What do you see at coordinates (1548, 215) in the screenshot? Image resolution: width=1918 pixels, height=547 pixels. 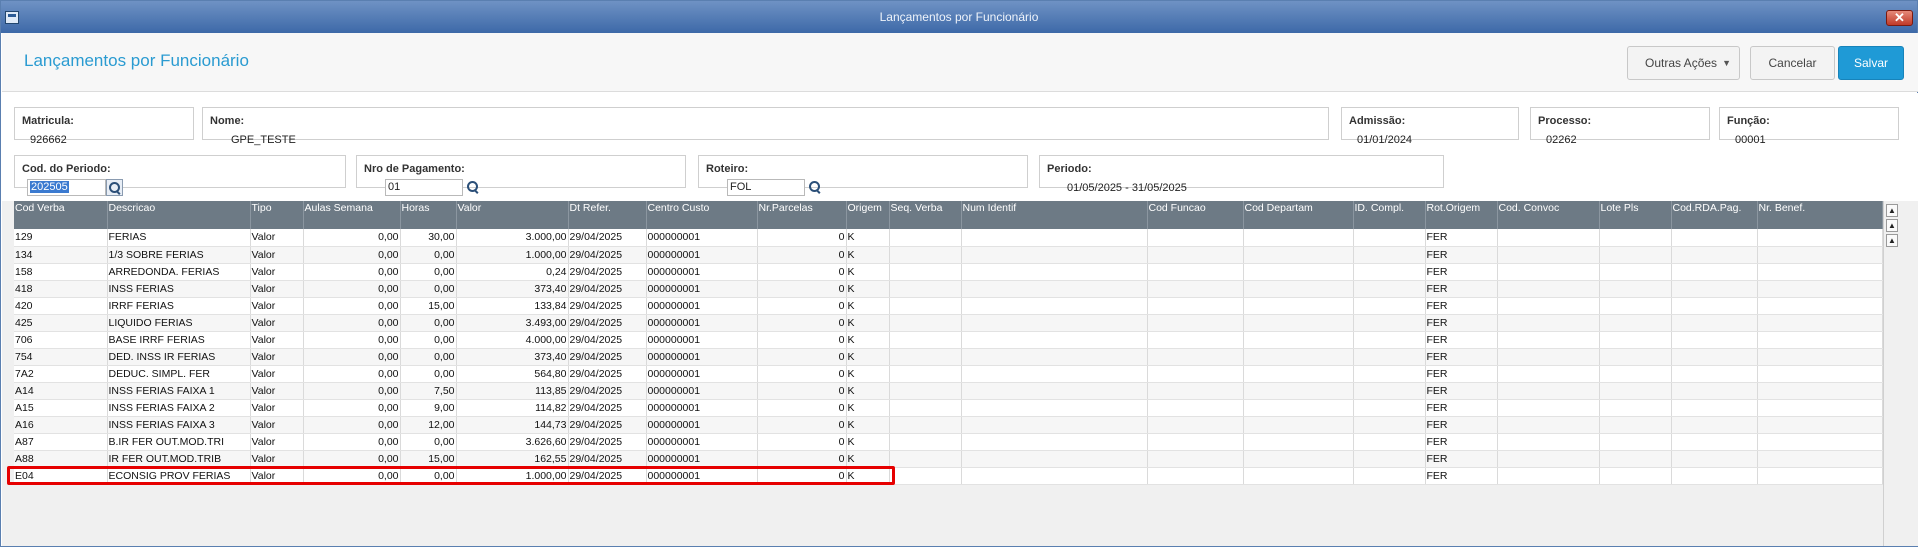 I see `col-header: Cod. Convoc` at bounding box center [1548, 215].